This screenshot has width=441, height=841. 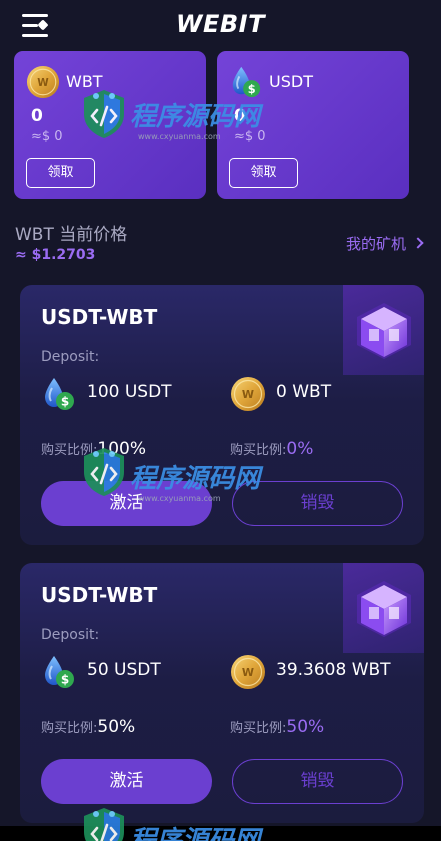 I want to click on token-symbol: WBT, so click(x=84, y=81).